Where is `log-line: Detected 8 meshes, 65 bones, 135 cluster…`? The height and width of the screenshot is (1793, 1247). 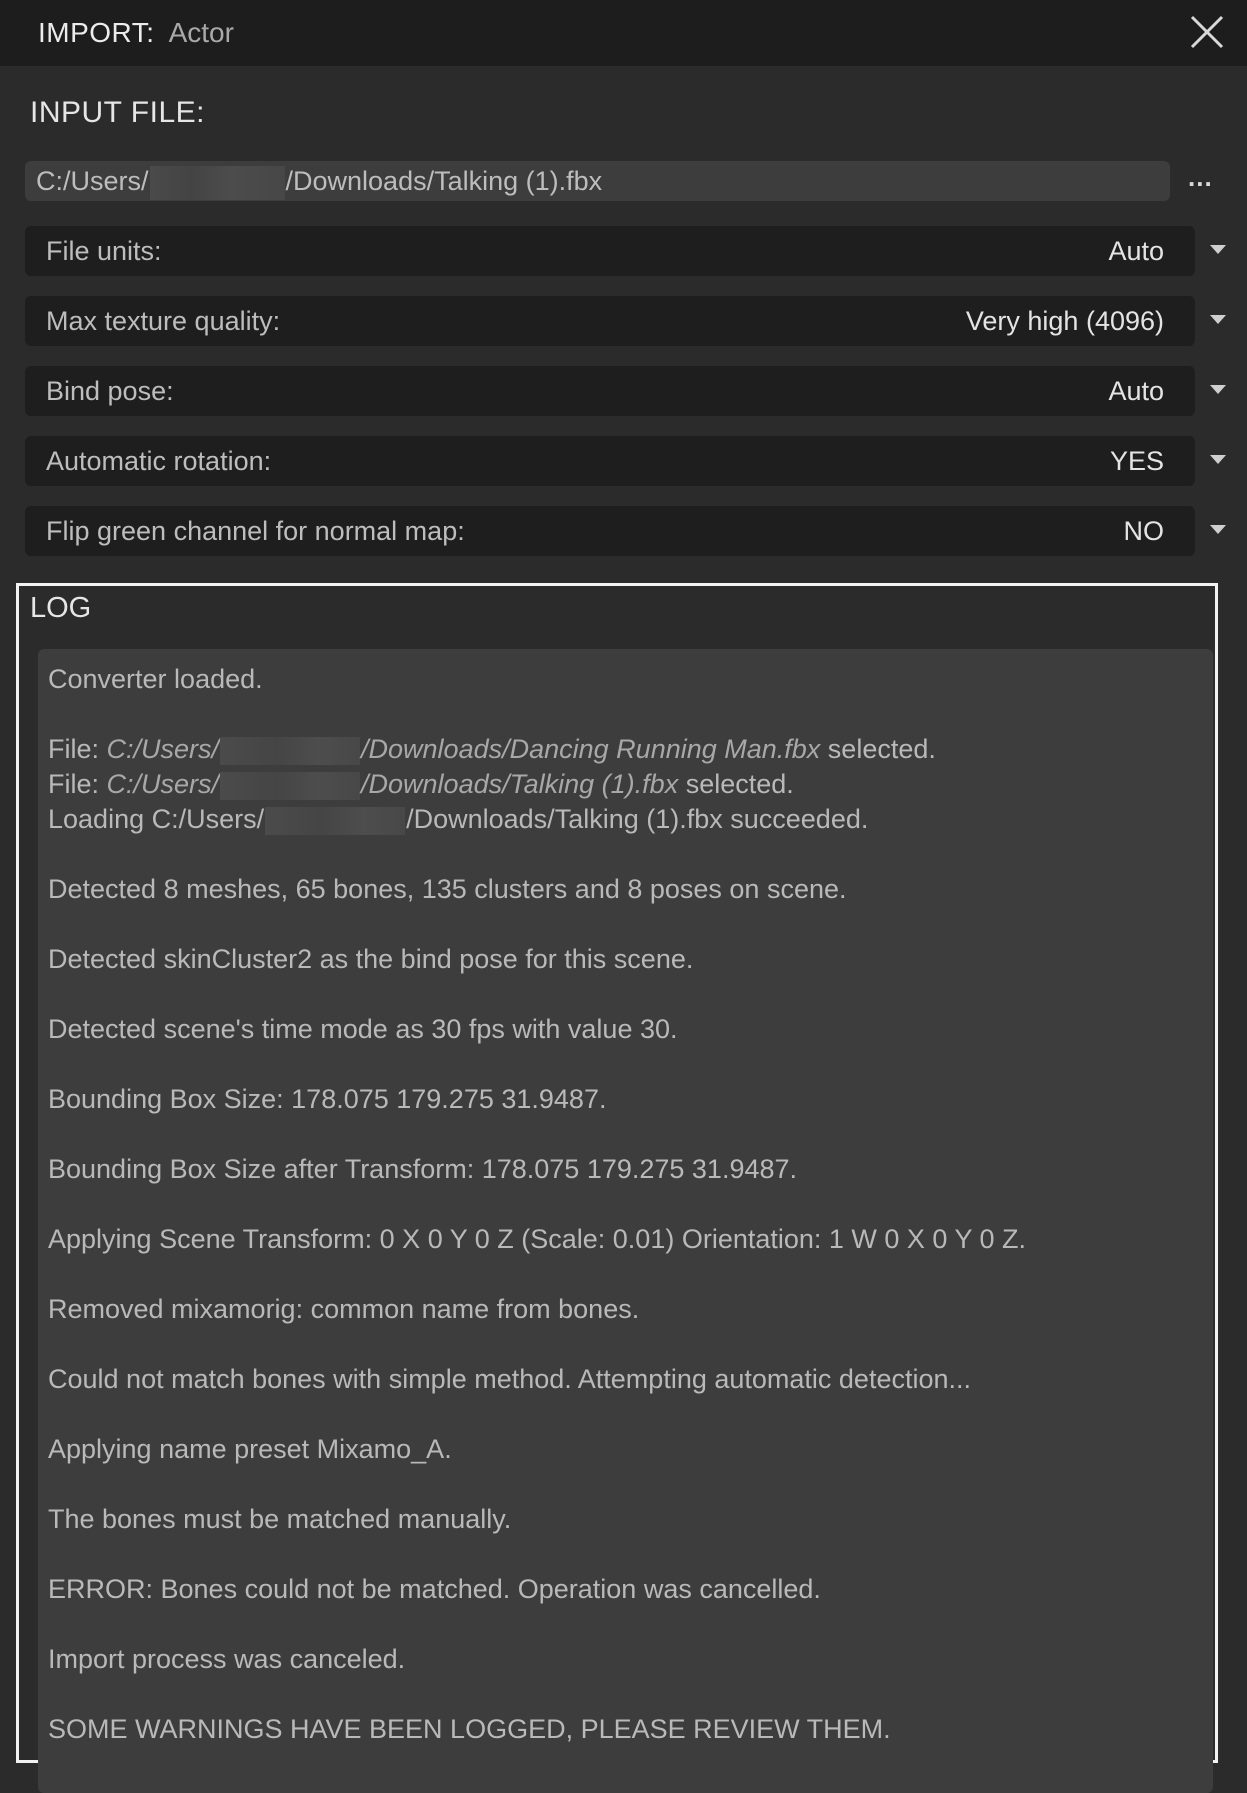 log-line: Detected 8 meshes, 65 bones, 135 cluster… is located at coordinates (447, 889).